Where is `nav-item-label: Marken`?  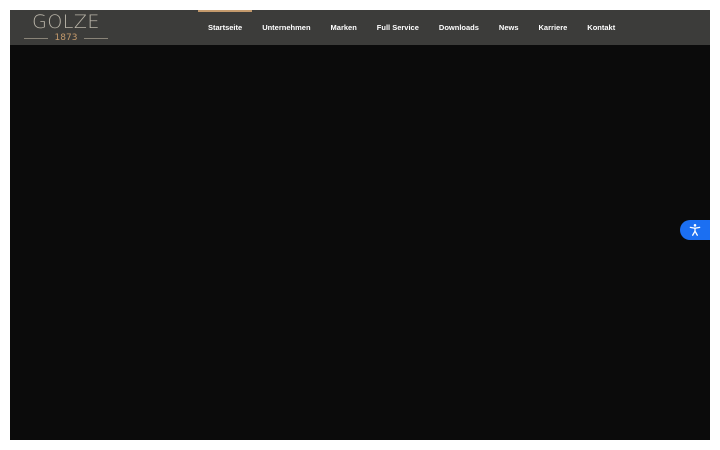
nav-item-label: Marken is located at coordinates (343, 27).